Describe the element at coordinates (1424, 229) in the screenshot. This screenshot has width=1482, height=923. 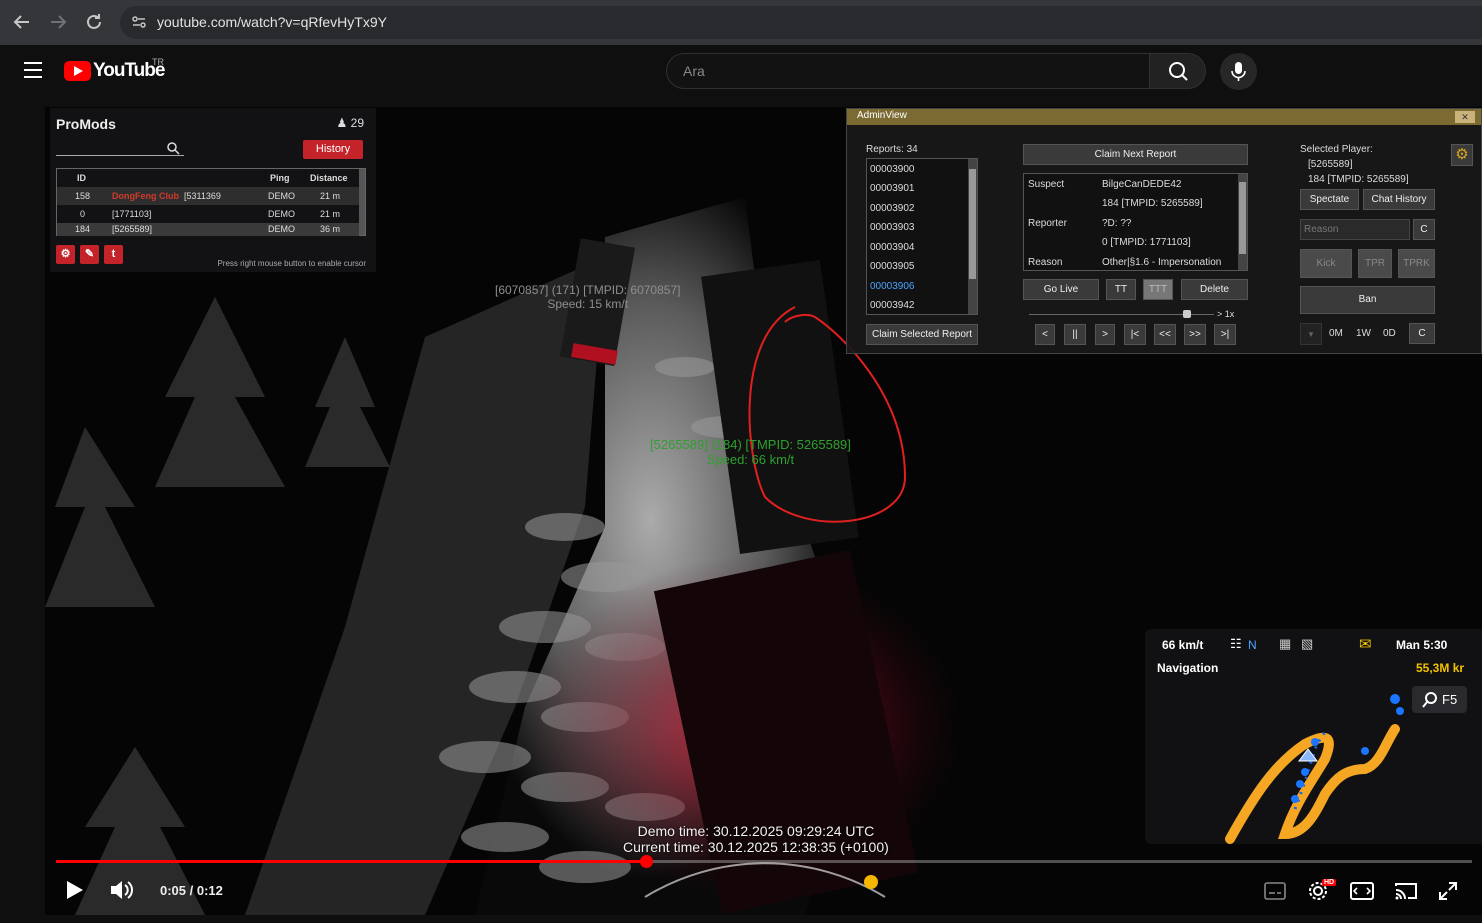
I see `clear-reason-button: C` at that location.